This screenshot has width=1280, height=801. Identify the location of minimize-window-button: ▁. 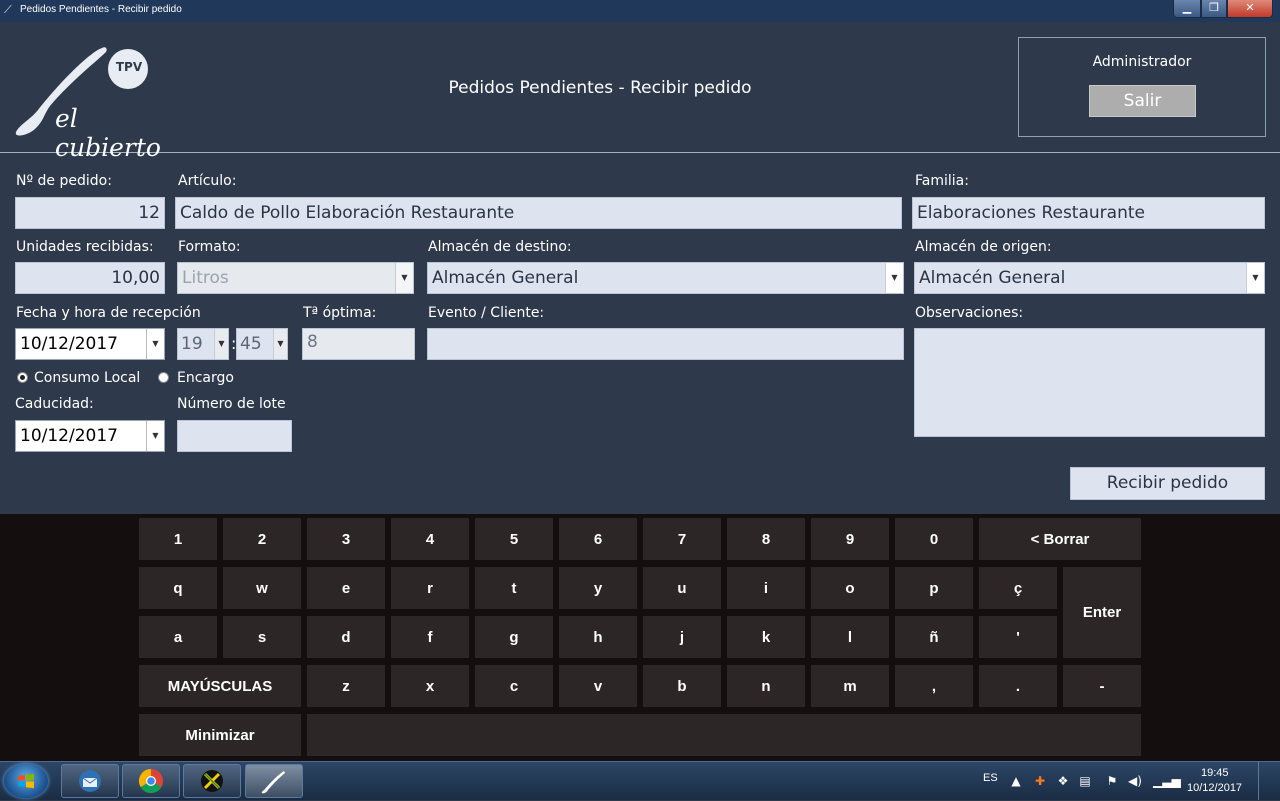
(1187, 9).